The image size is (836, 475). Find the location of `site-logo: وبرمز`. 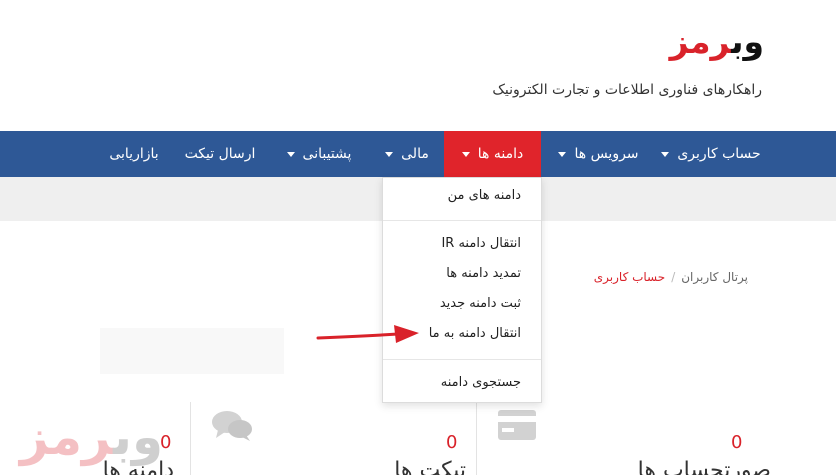

site-logo: وبرمز is located at coordinates (717, 42).